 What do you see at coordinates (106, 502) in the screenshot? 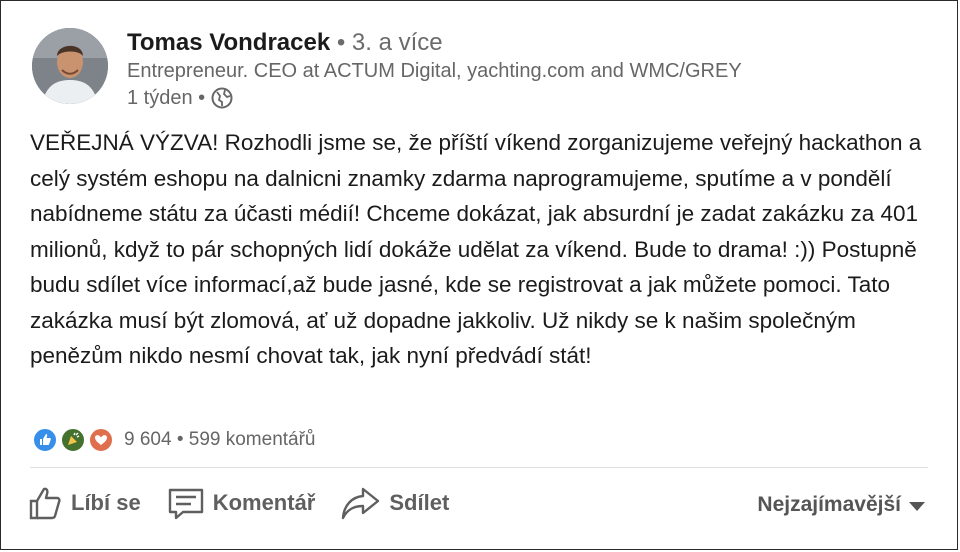
I see `like-label: Líbí se` at bounding box center [106, 502].